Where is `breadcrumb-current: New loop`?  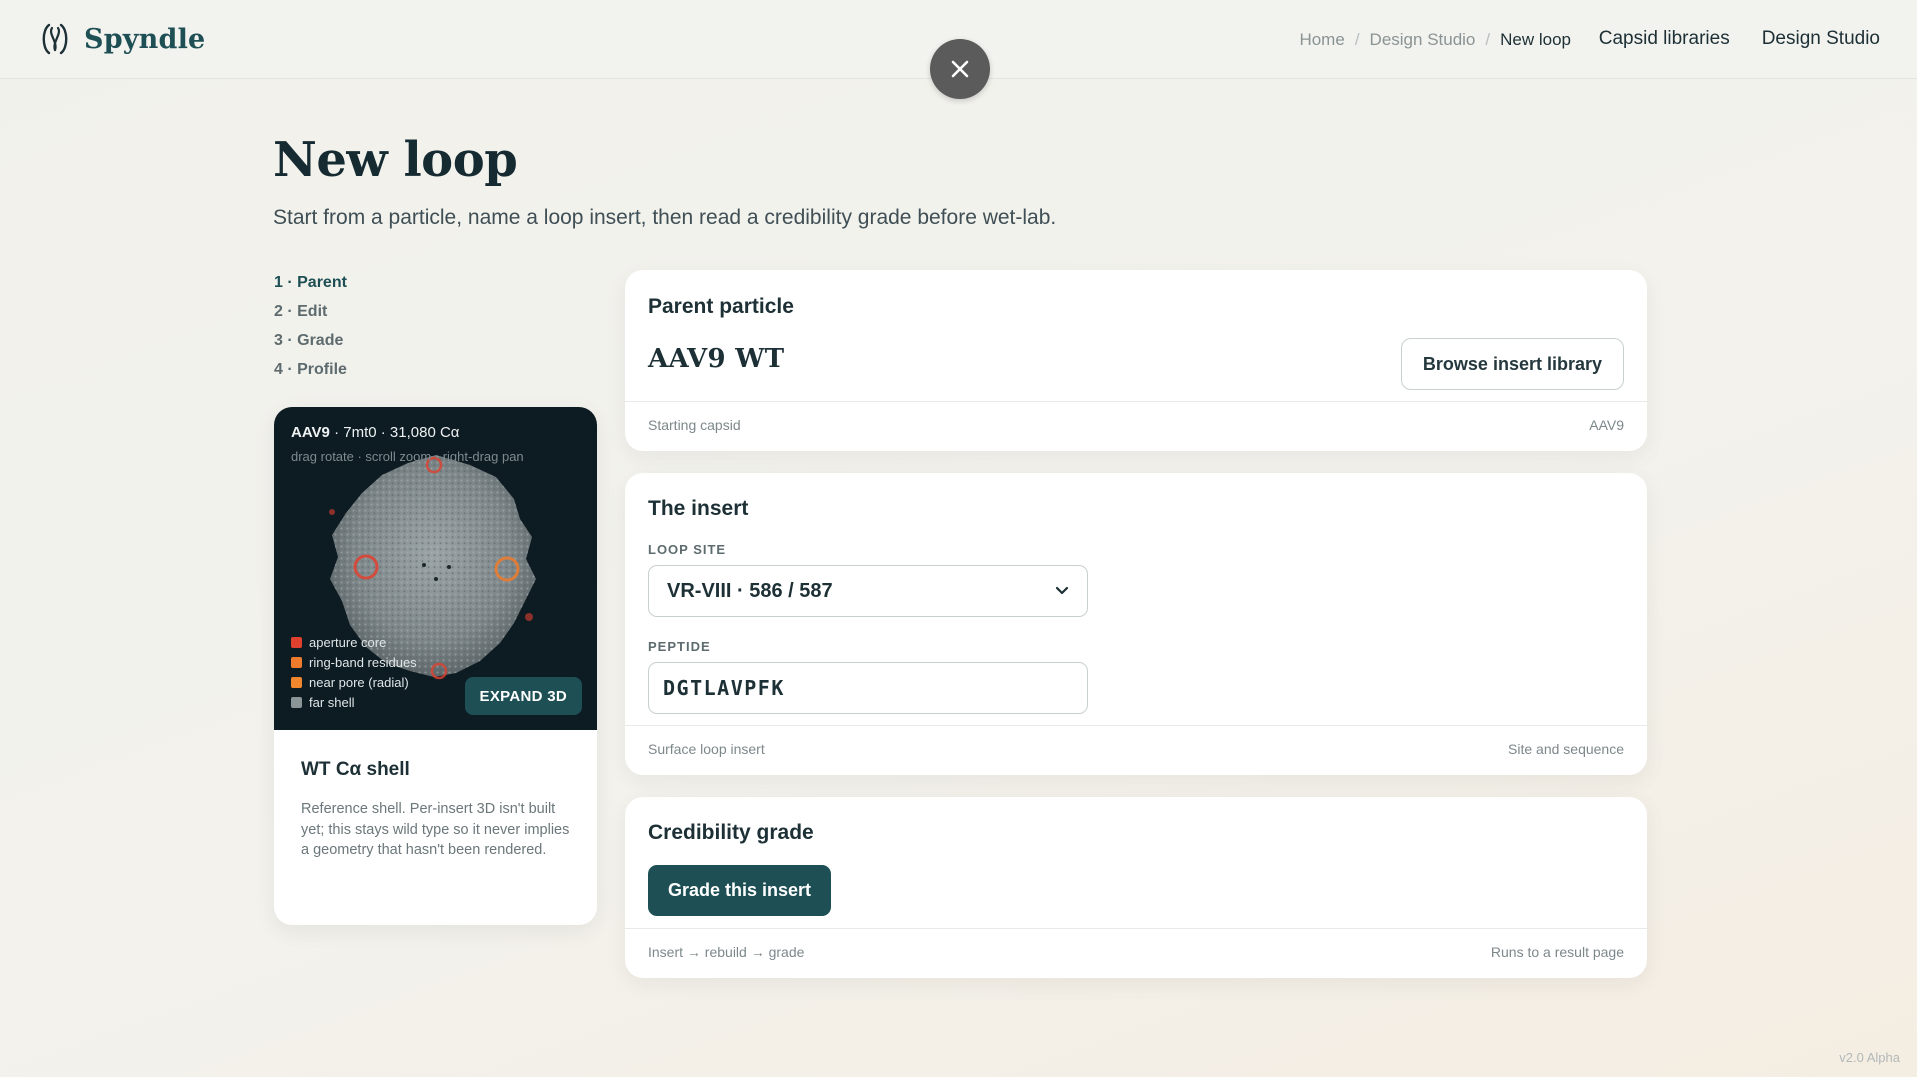
breadcrumb-current: New loop is located at coordinates (1535, 39).